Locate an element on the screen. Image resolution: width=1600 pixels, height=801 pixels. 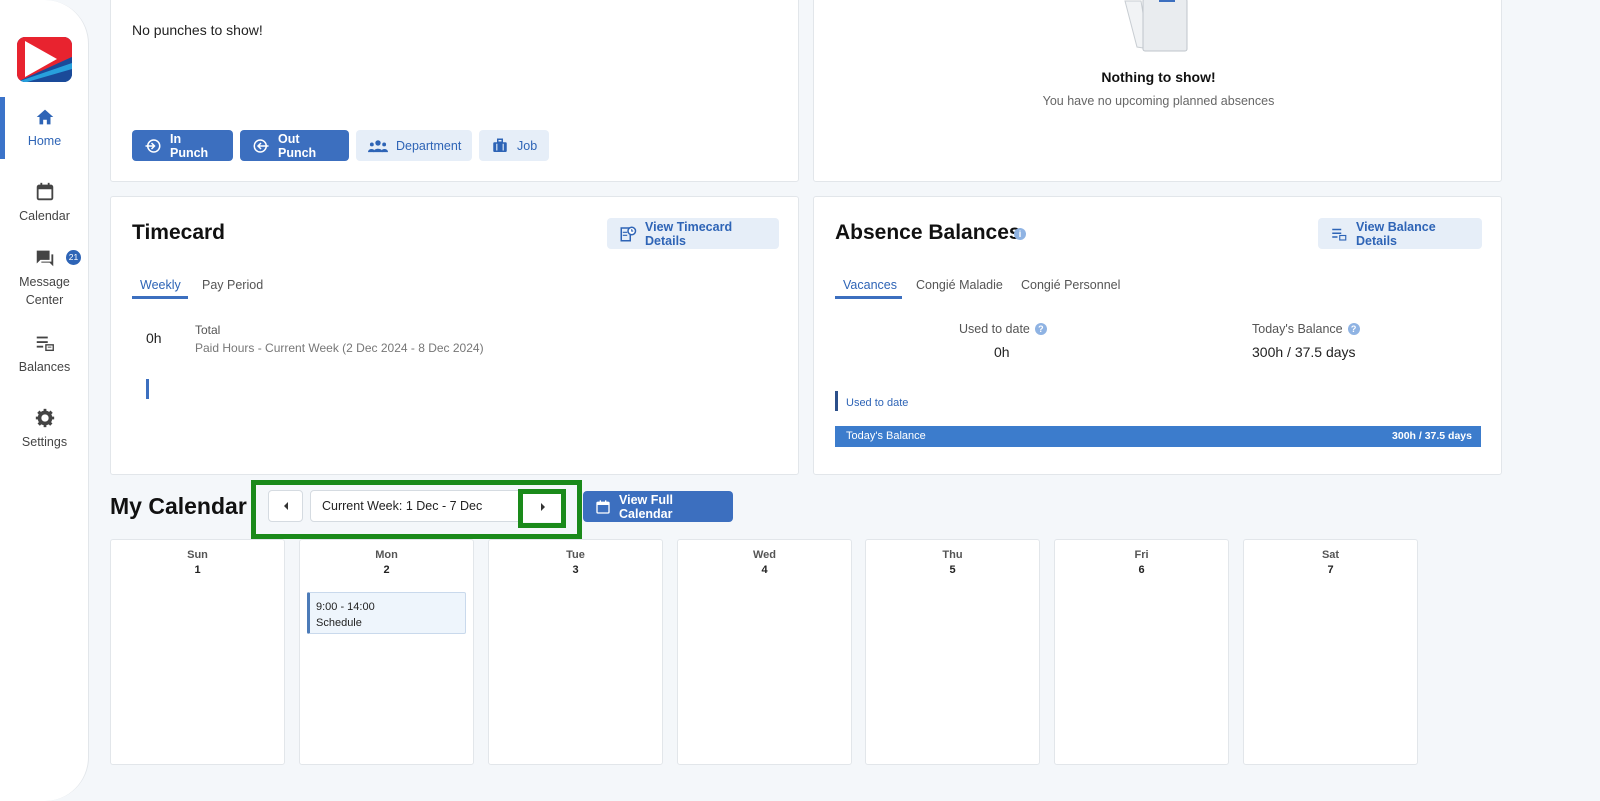
used-to-date-bar-label: Used to date is located at coordinates (877, 403).